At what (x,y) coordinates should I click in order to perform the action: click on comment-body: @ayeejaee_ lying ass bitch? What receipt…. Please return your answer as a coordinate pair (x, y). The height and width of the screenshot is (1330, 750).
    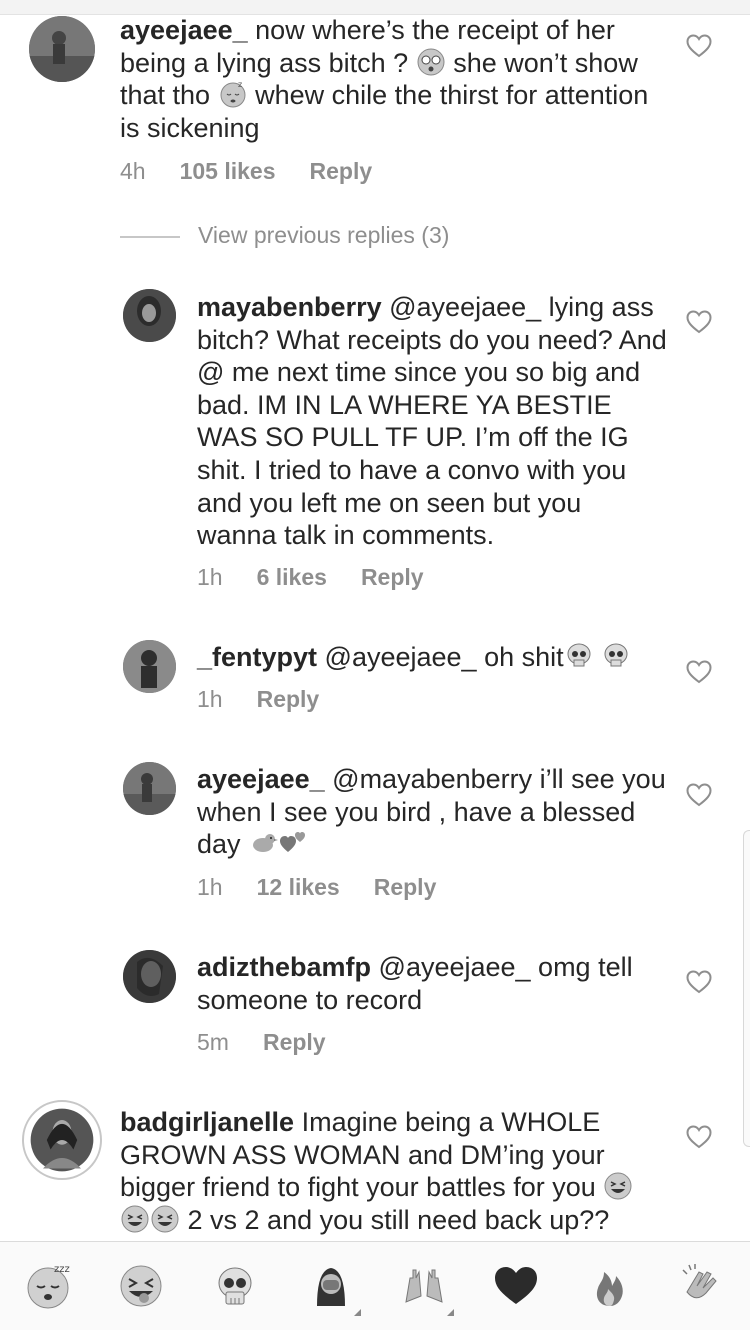
    Looking at the image, I should click on (432, 421).